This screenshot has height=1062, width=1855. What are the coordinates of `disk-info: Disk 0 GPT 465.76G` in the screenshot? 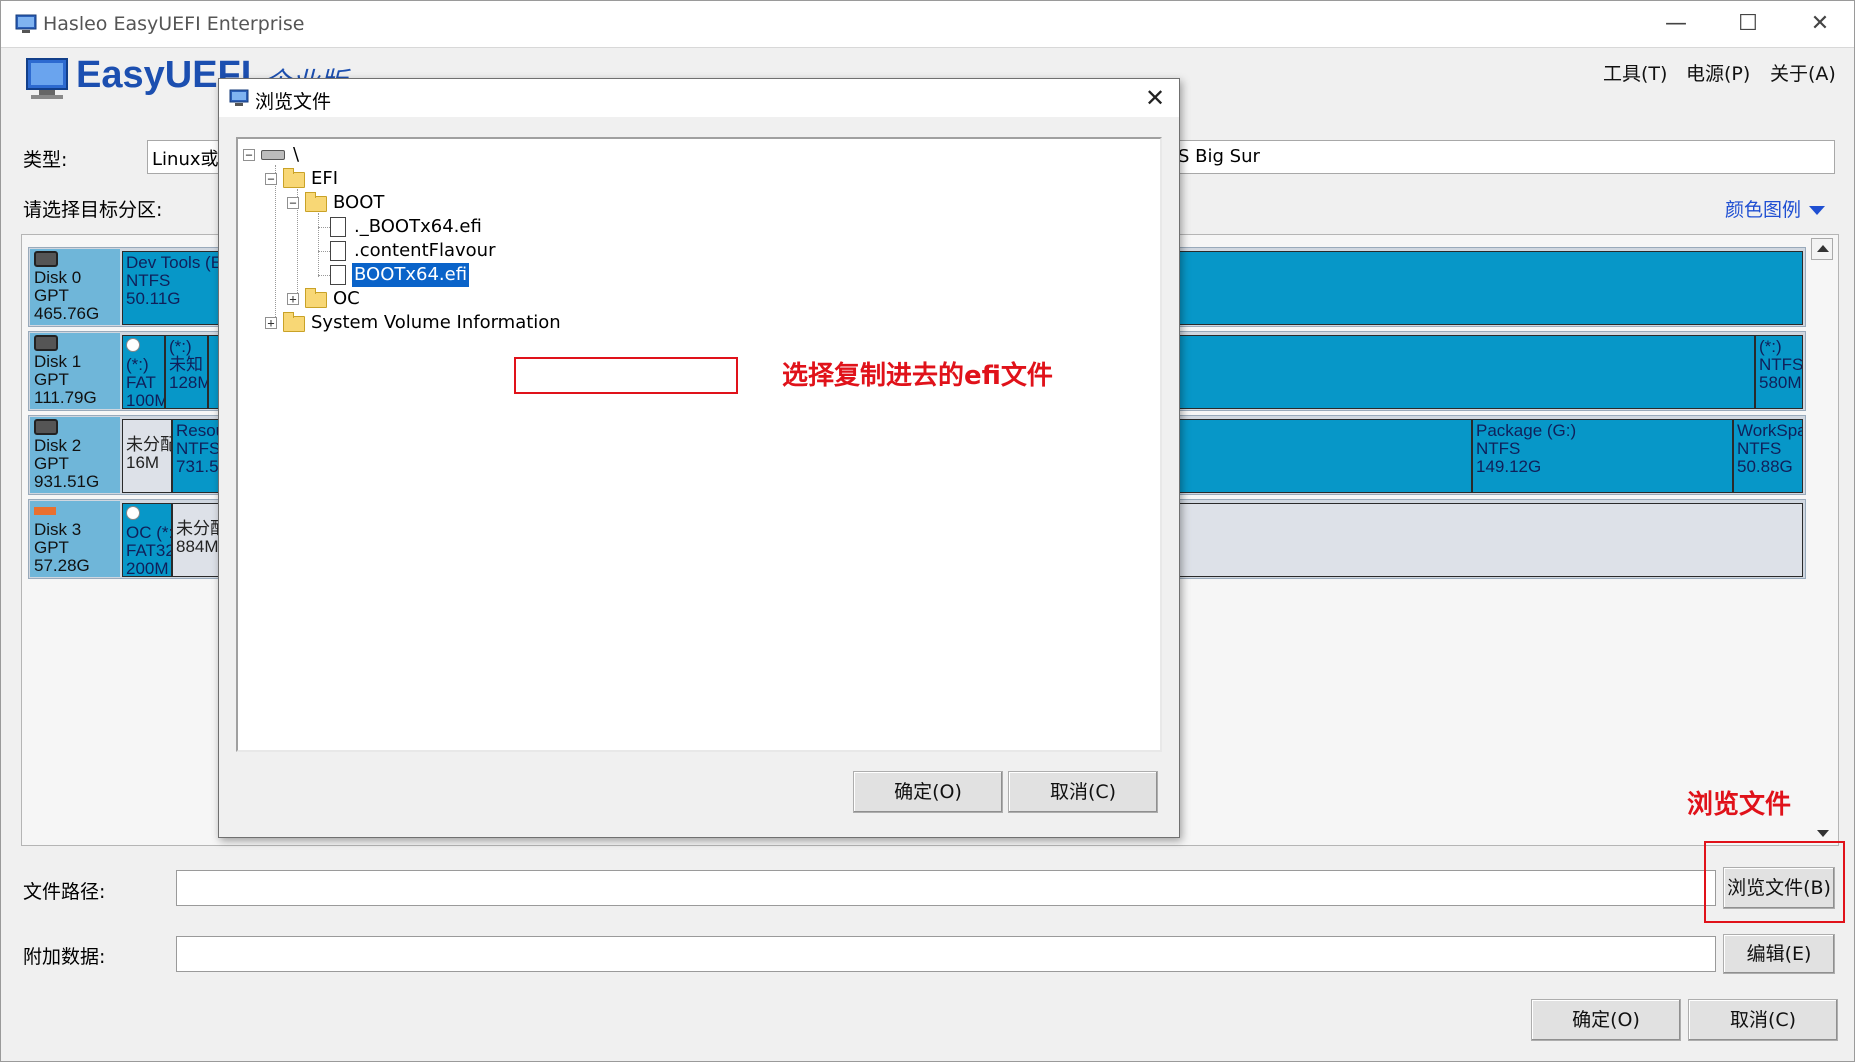 It's located at (75, 287).